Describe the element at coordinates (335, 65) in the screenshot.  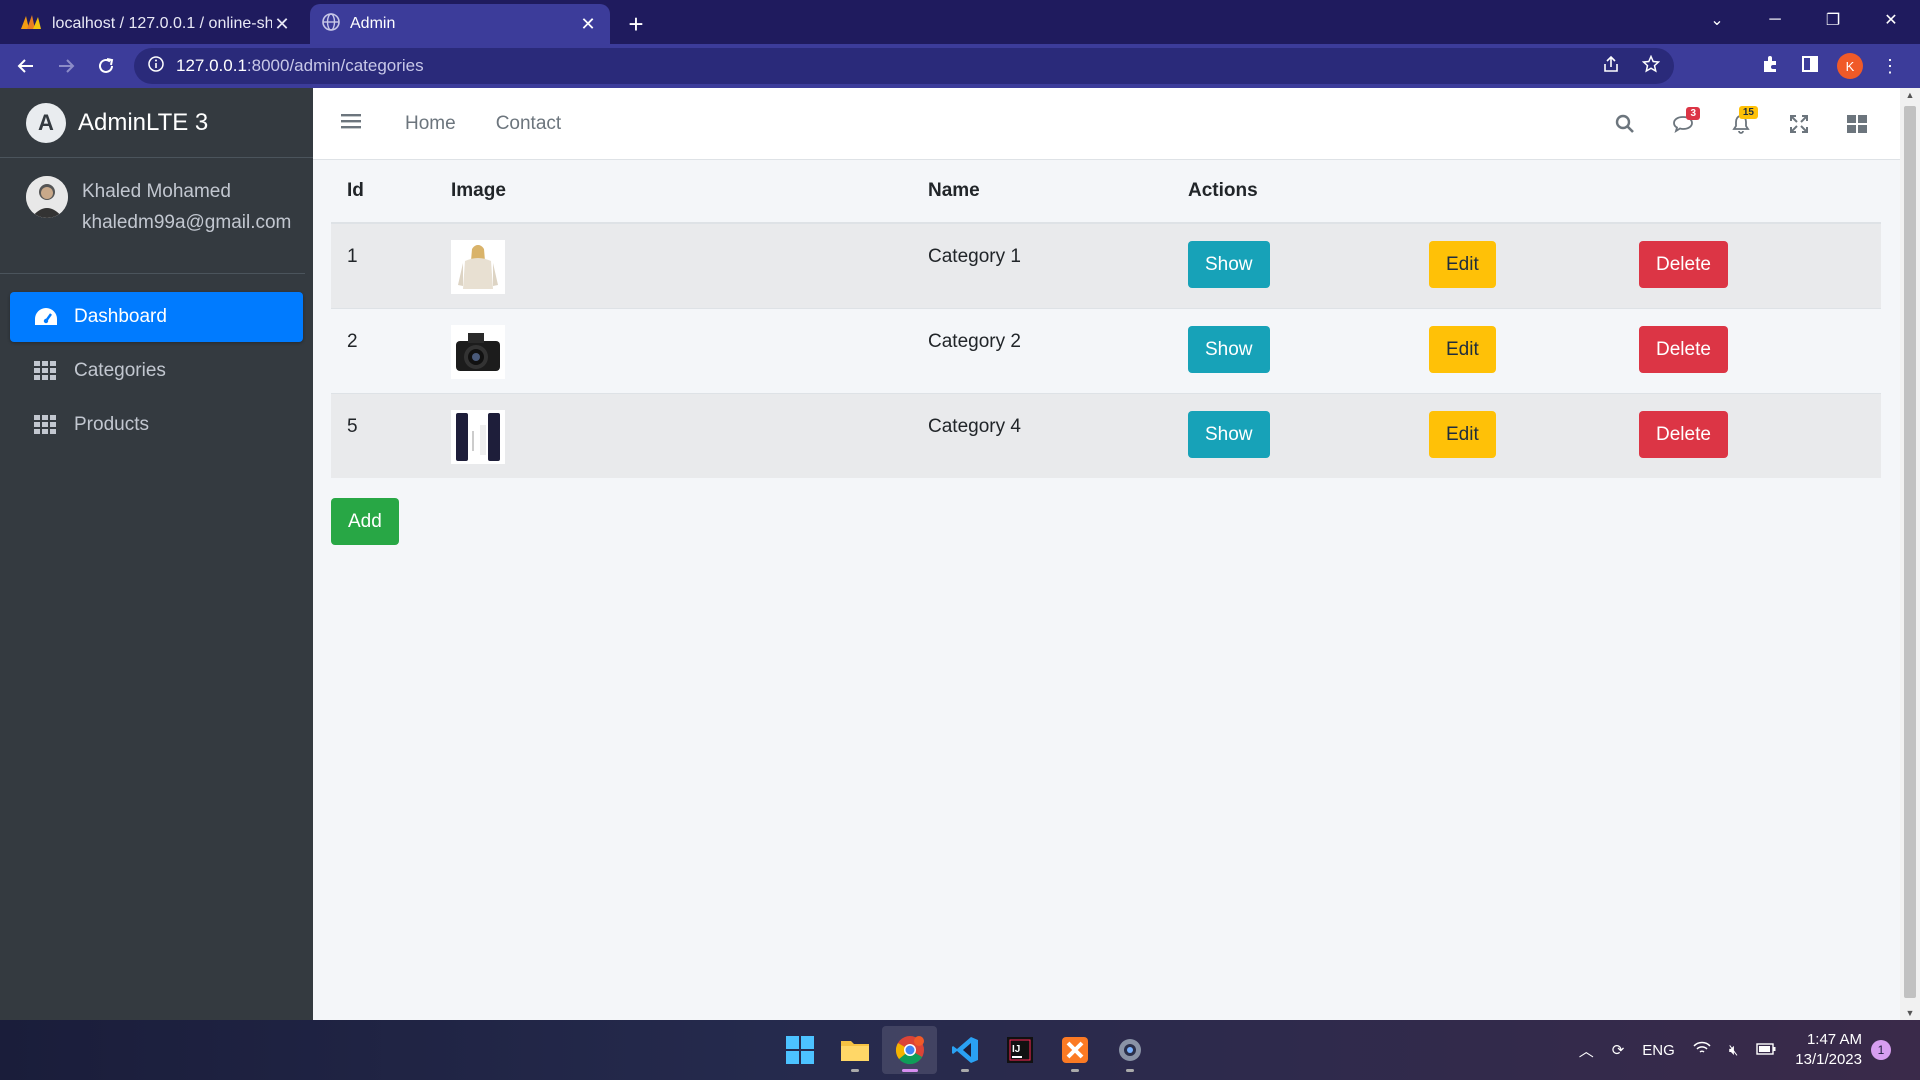
I see `url-path: :8000/admin/categories` at that location.